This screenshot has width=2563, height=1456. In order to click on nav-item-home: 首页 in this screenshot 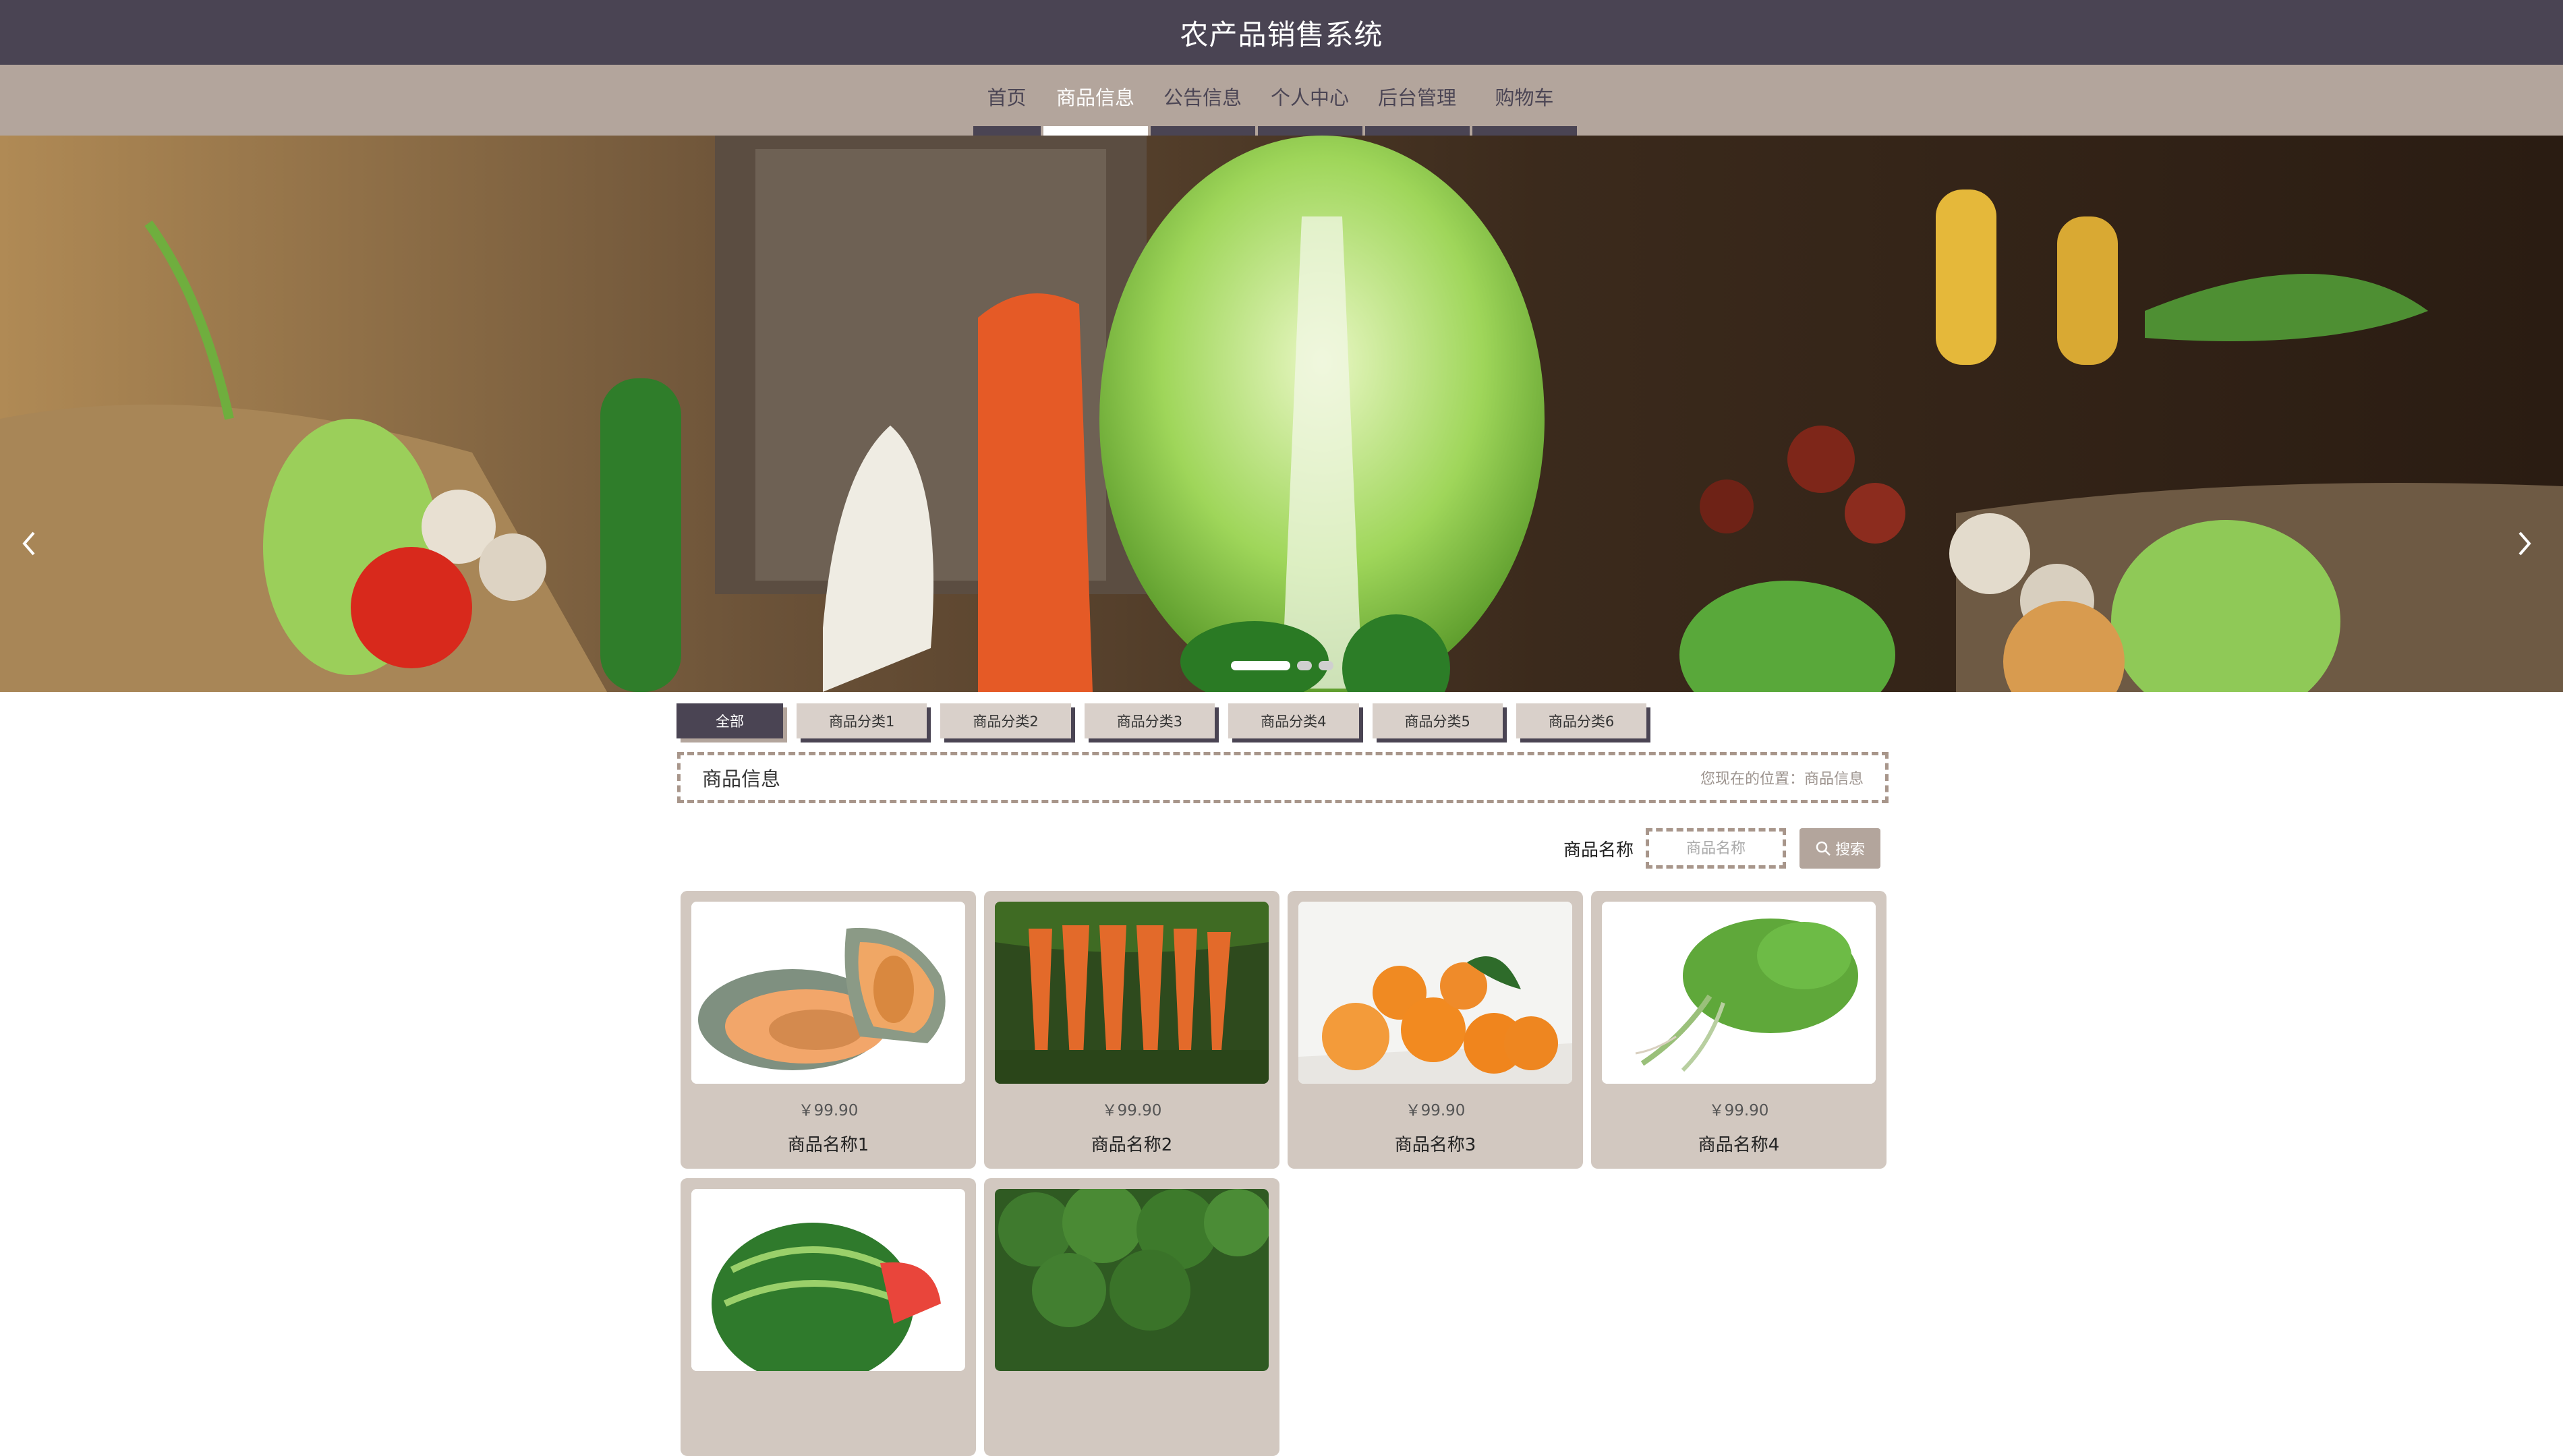, I will do `click(1007, 101)`.